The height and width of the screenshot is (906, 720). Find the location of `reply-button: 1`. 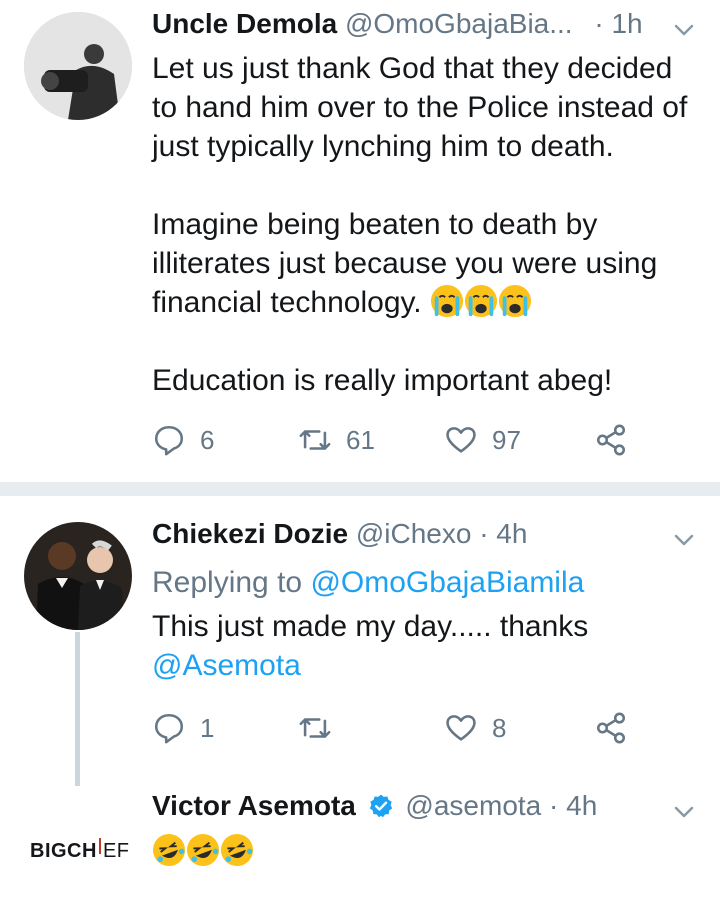

reply-button: 1 is located at coordinates (183, 728).